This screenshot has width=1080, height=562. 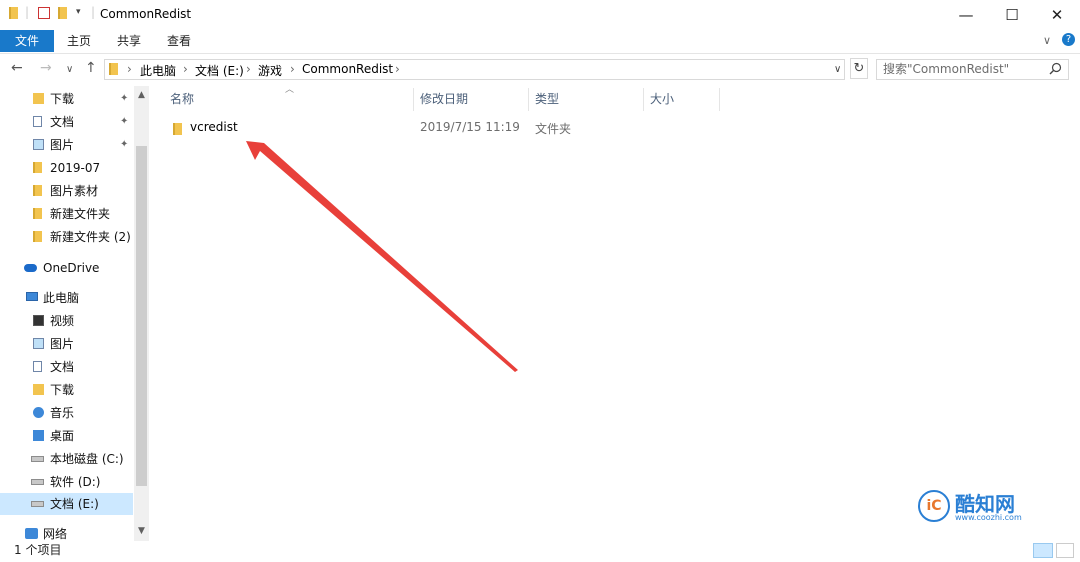 I want to click on watermark-logo: iC 酷知网 www.coozhi.com, so click(x=988, y=506).